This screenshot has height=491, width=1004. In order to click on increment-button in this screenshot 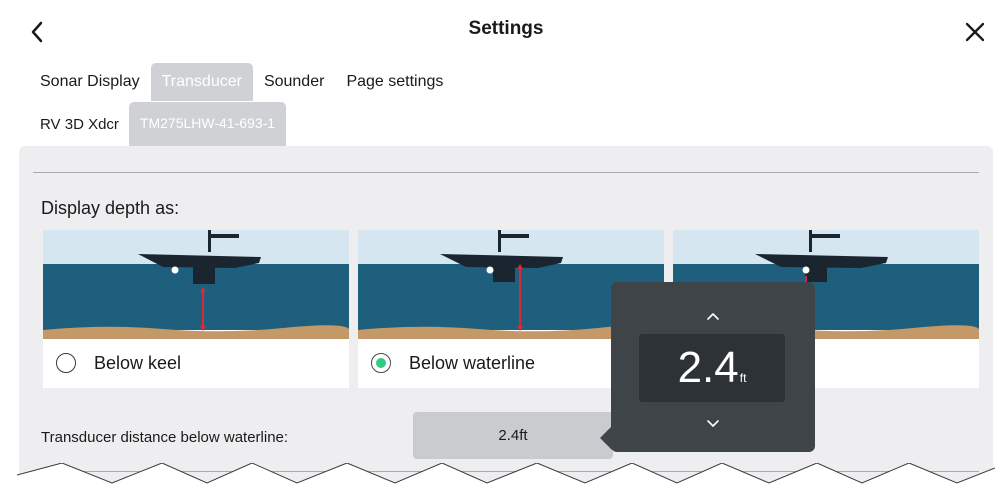, I will do `click(713, 316)`.